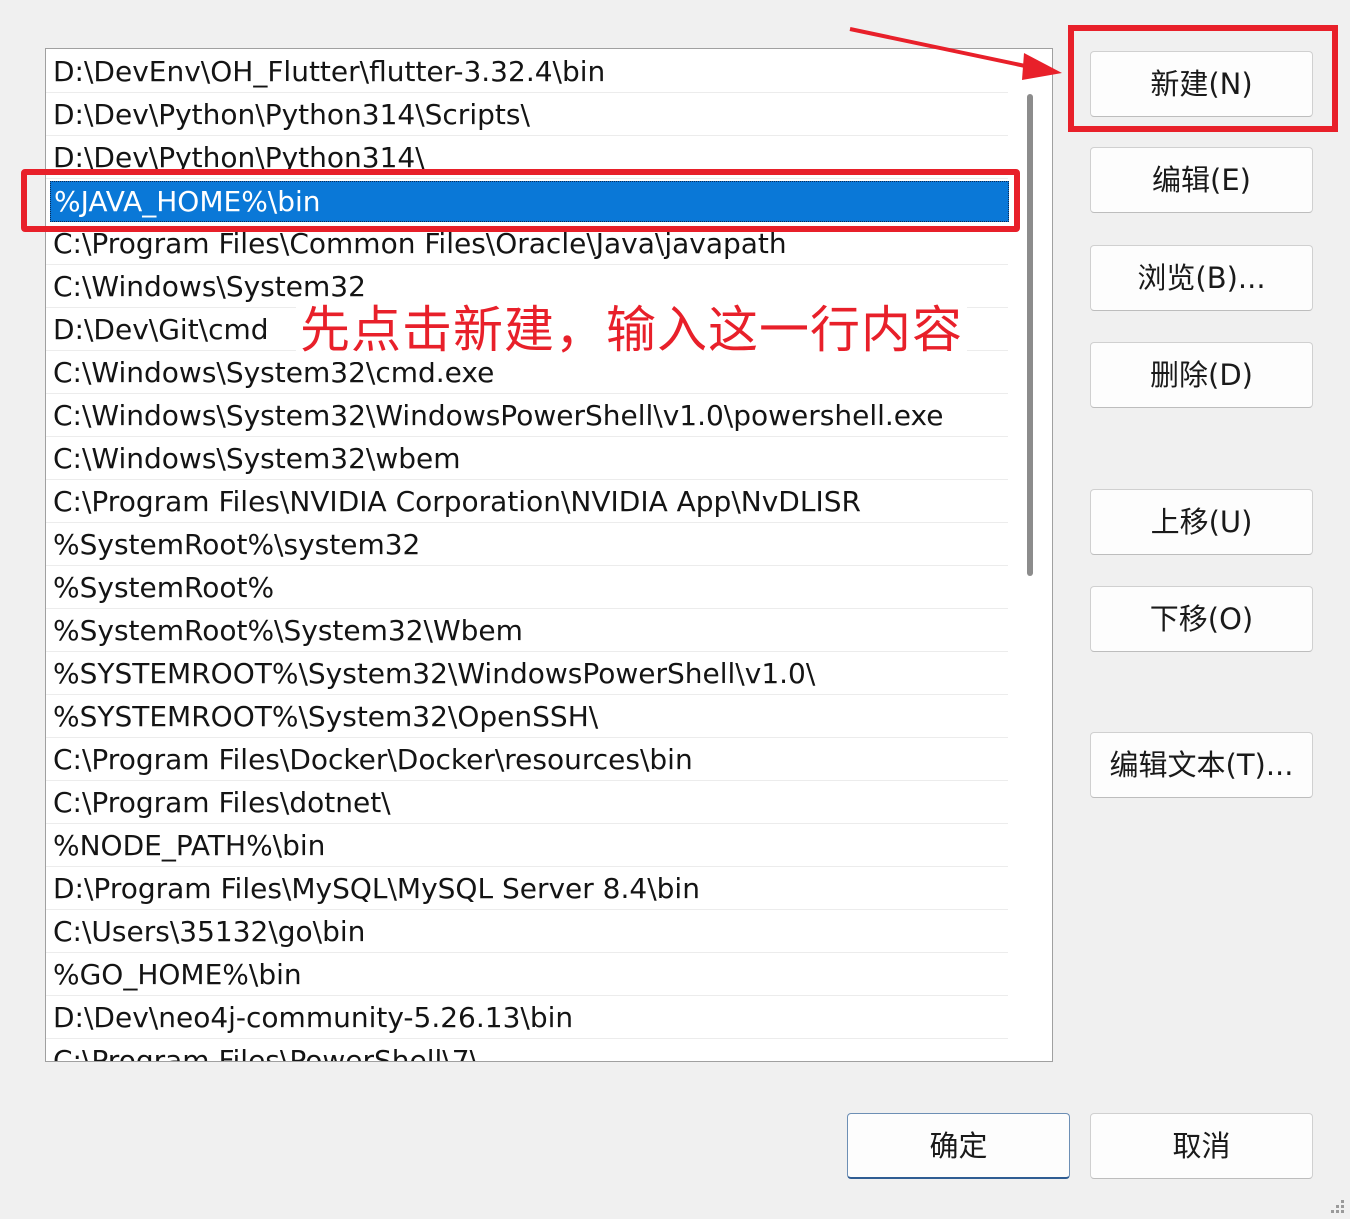 This screenshot has width=1350, height=1219. I want to click on ok-button: 确定, so click(958, 1146).